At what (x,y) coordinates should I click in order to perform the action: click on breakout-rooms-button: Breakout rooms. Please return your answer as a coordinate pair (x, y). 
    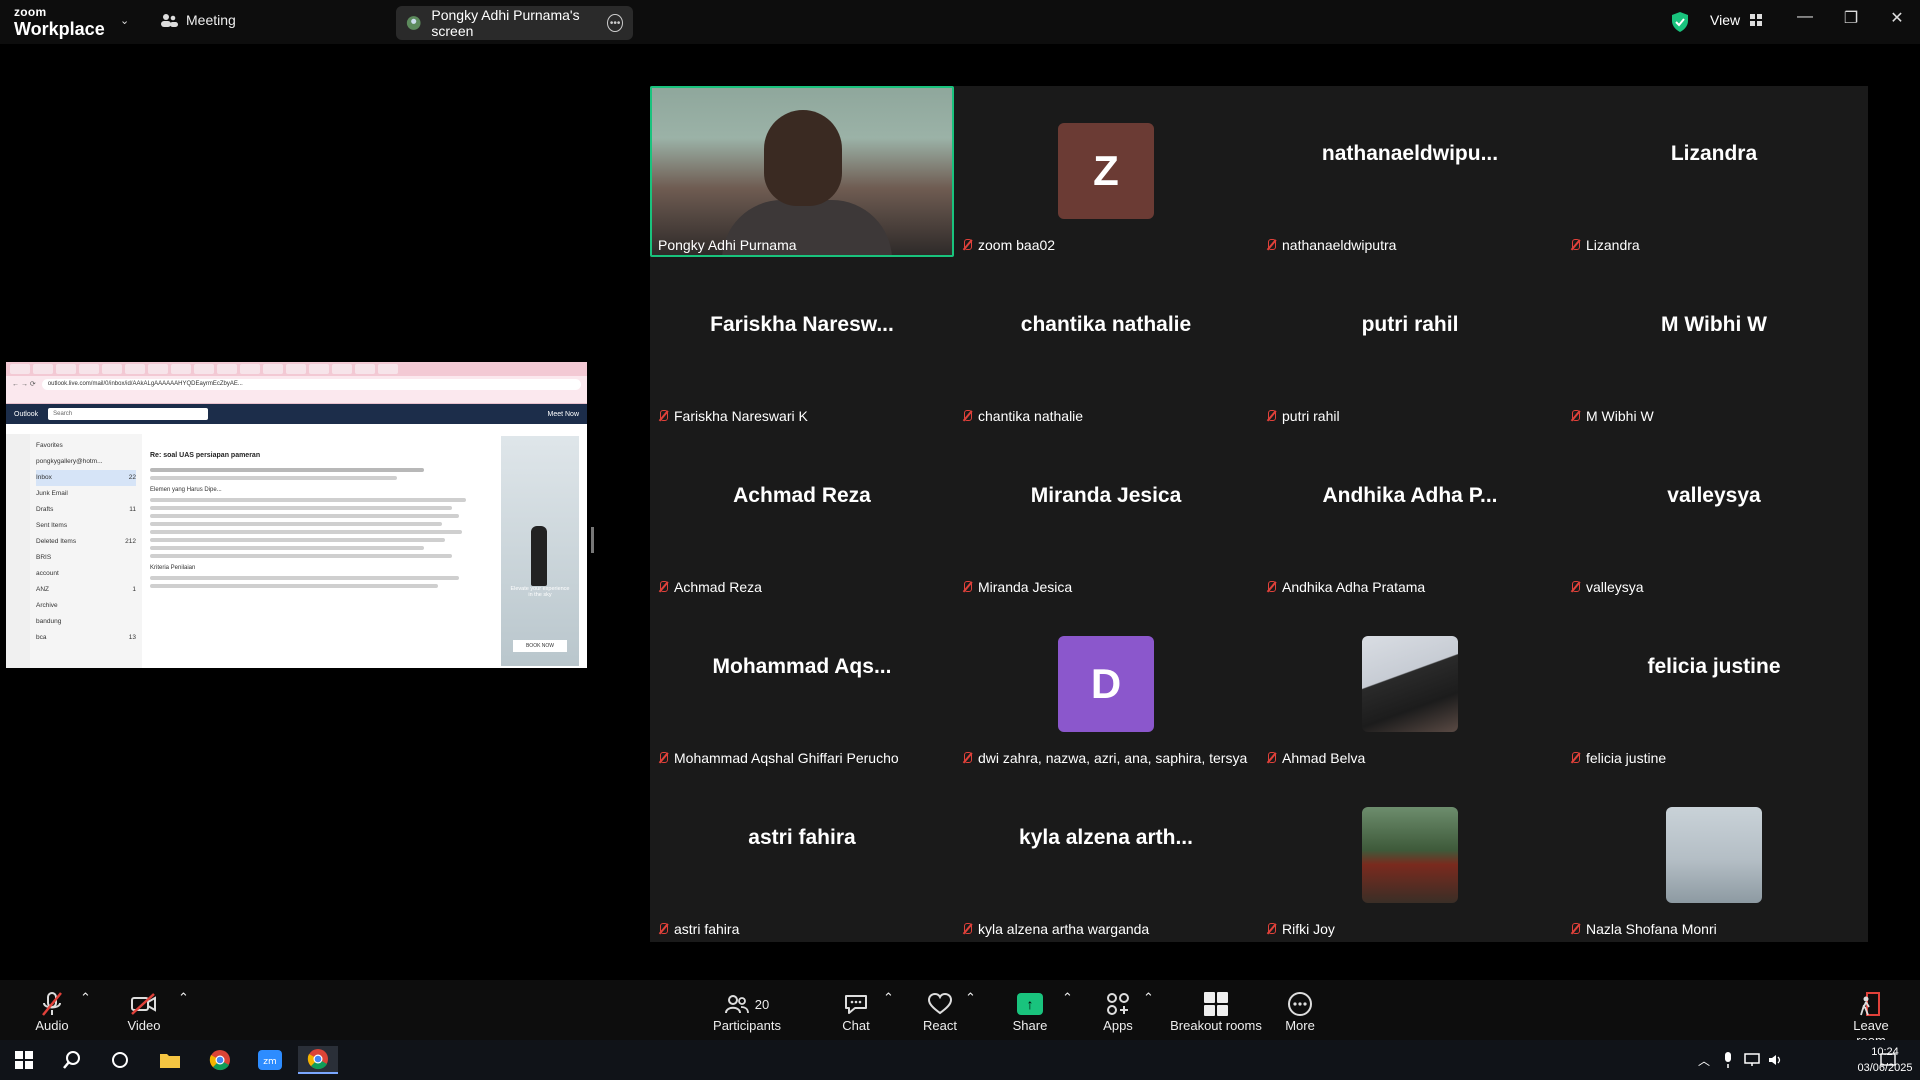
    Looking at the image, I should click on (1216, 1011).